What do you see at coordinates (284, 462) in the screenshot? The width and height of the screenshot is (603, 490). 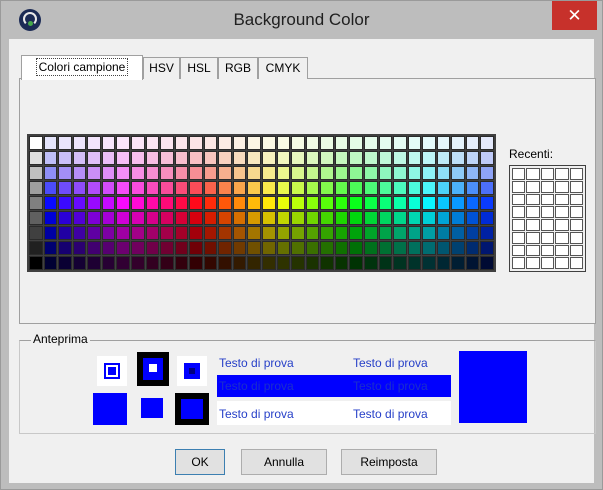 I see `cancel-button: Annulla` at bounding box center [284, 462].